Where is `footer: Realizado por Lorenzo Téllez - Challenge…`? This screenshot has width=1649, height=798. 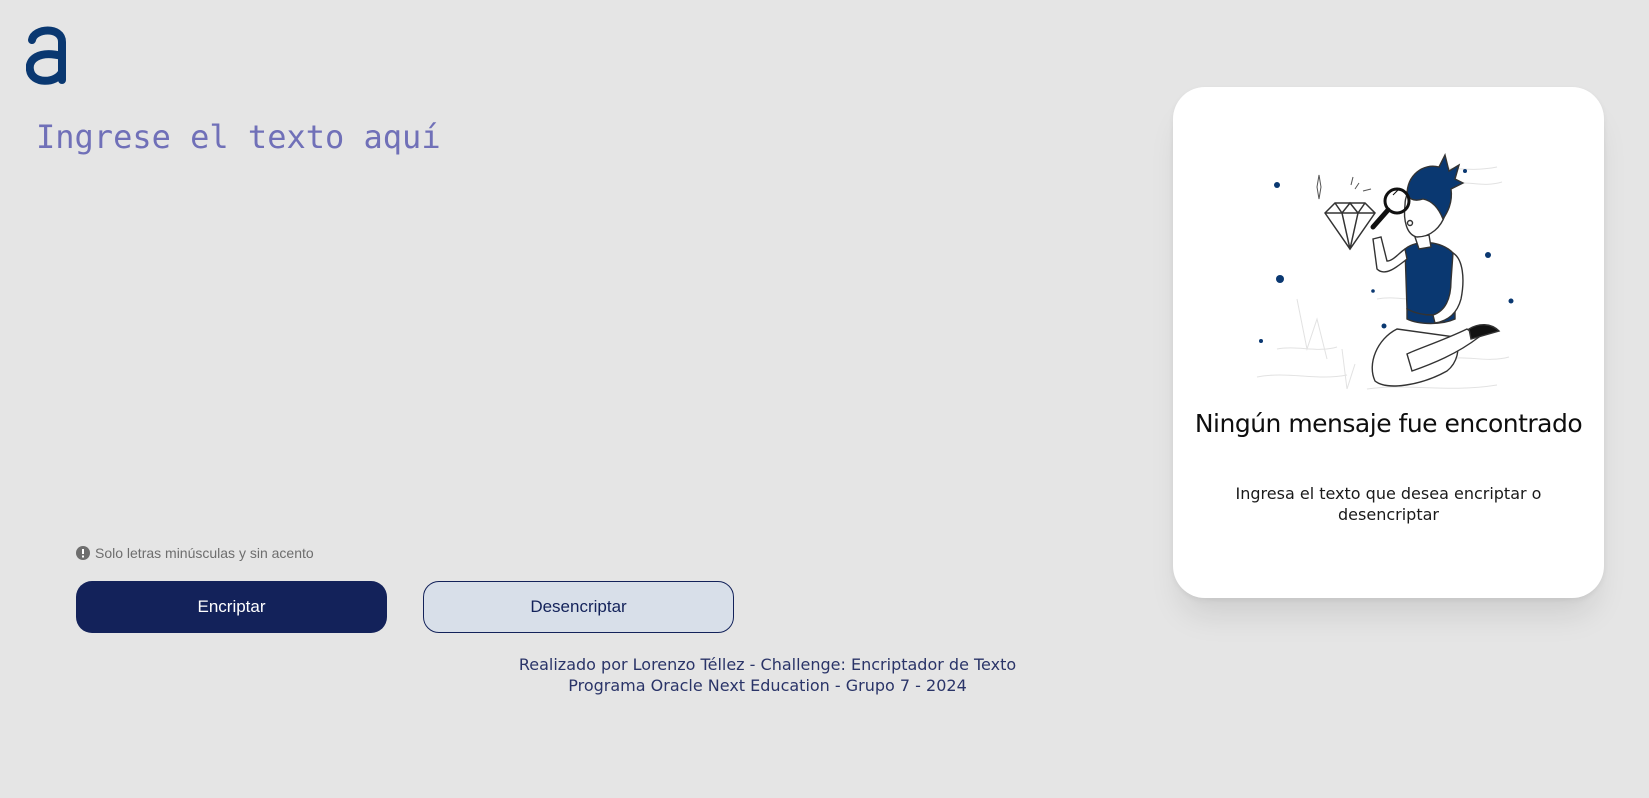 footer: Realizado por Lorenzo Téllez - Challenge… is located at coordinates (767, 675).